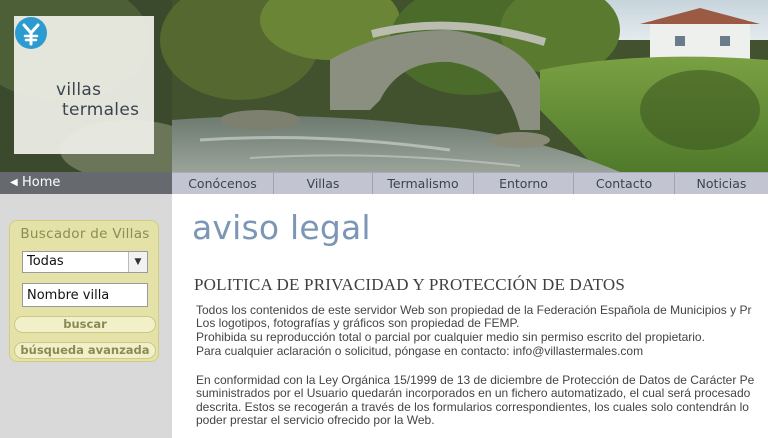 Image resolution: width=768 pixels, height=438 pixels. I want to click on nav-item-termalismo: Termalismo, so click(423, 183).